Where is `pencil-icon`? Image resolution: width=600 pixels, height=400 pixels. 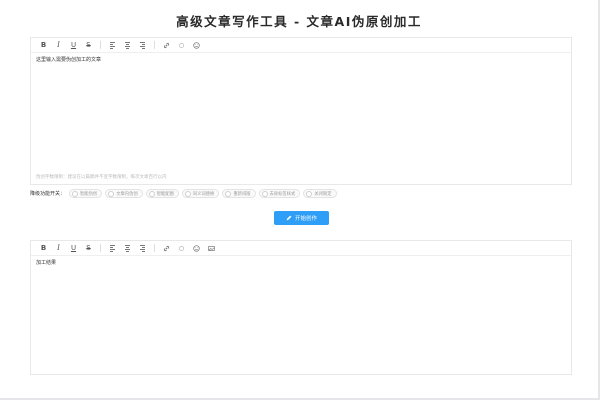
pencil-icon is located at coordinates (289, 218).